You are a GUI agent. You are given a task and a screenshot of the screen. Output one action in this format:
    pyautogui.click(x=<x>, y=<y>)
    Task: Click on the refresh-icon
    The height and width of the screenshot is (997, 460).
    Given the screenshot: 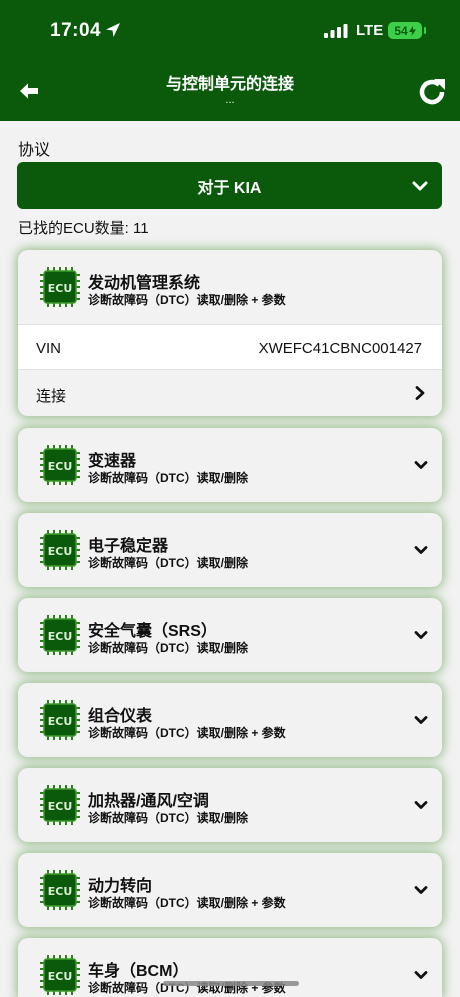 What is the action you would take?
    pyautogui.click(x=432, y=92)
    